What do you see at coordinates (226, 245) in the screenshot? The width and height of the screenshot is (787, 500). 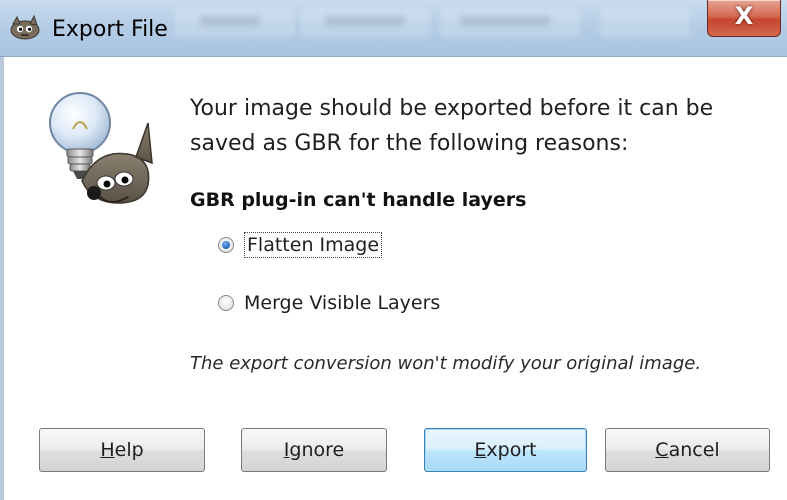 I see `radio-button-selected` at bounding box center [226, 245].